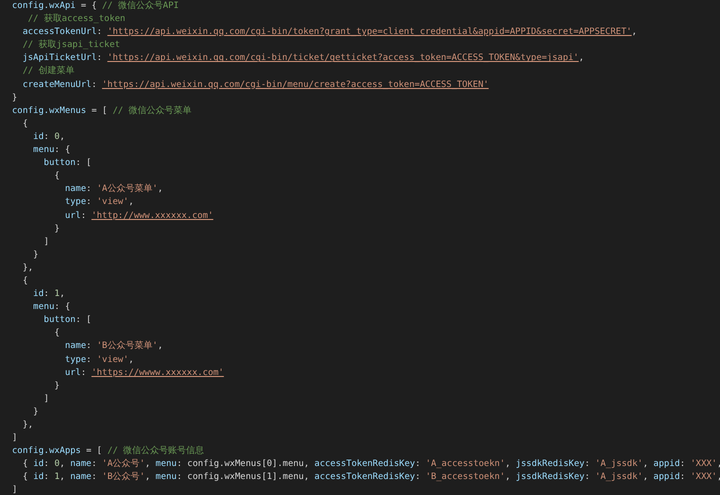  I want to click on code-line: createMenuUrl: 'https://api.weixin.qq.com/cgi-bin/menu/create?access_token=ACCESS_TOKEN', so click(255, 85).